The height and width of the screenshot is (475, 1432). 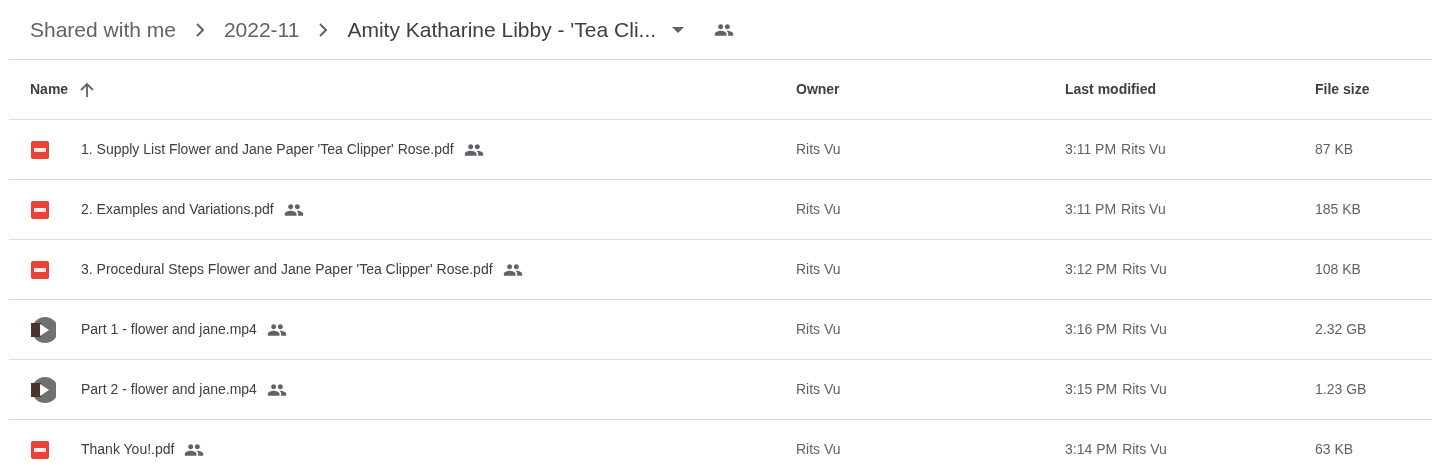 What do you see at coordinates (1091, 329) in the screenshot?
I see `modified-time: 3:16 PM` at bounding box center [1091, 329].